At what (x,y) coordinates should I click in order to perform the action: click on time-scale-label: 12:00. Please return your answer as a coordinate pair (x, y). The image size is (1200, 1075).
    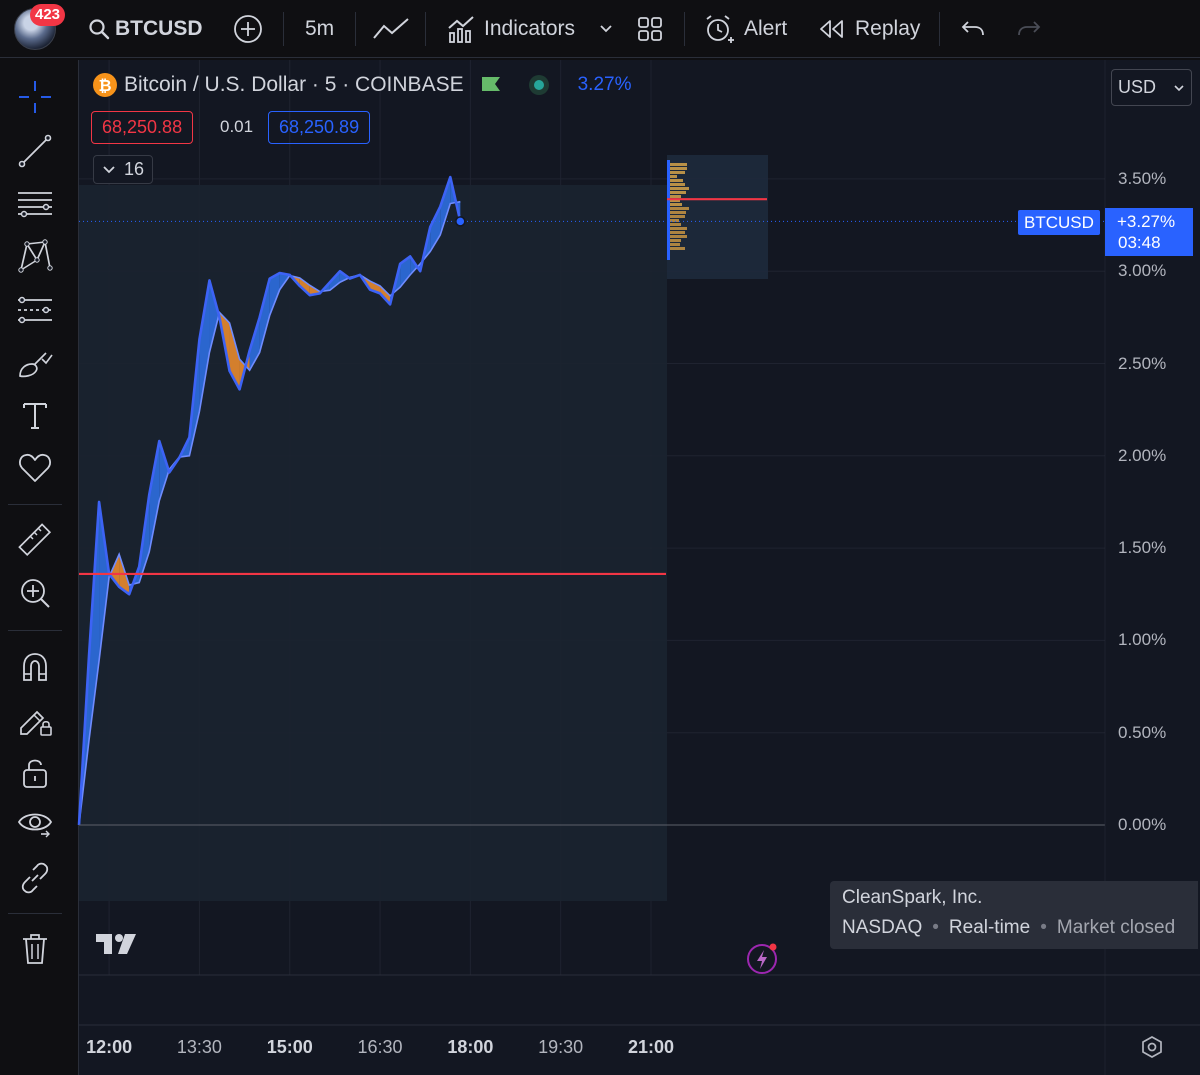
    Looking at the image, I should click on (109, 1047).